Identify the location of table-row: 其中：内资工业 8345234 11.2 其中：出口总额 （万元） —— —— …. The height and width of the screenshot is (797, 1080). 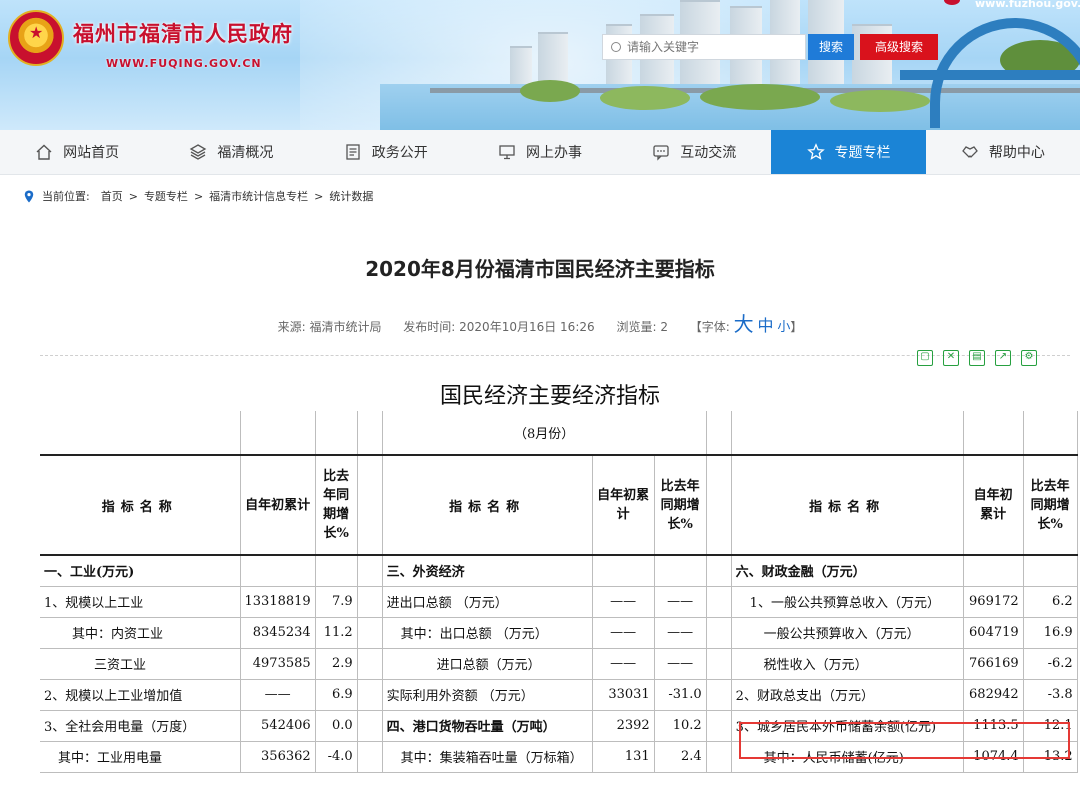
(559, 633).